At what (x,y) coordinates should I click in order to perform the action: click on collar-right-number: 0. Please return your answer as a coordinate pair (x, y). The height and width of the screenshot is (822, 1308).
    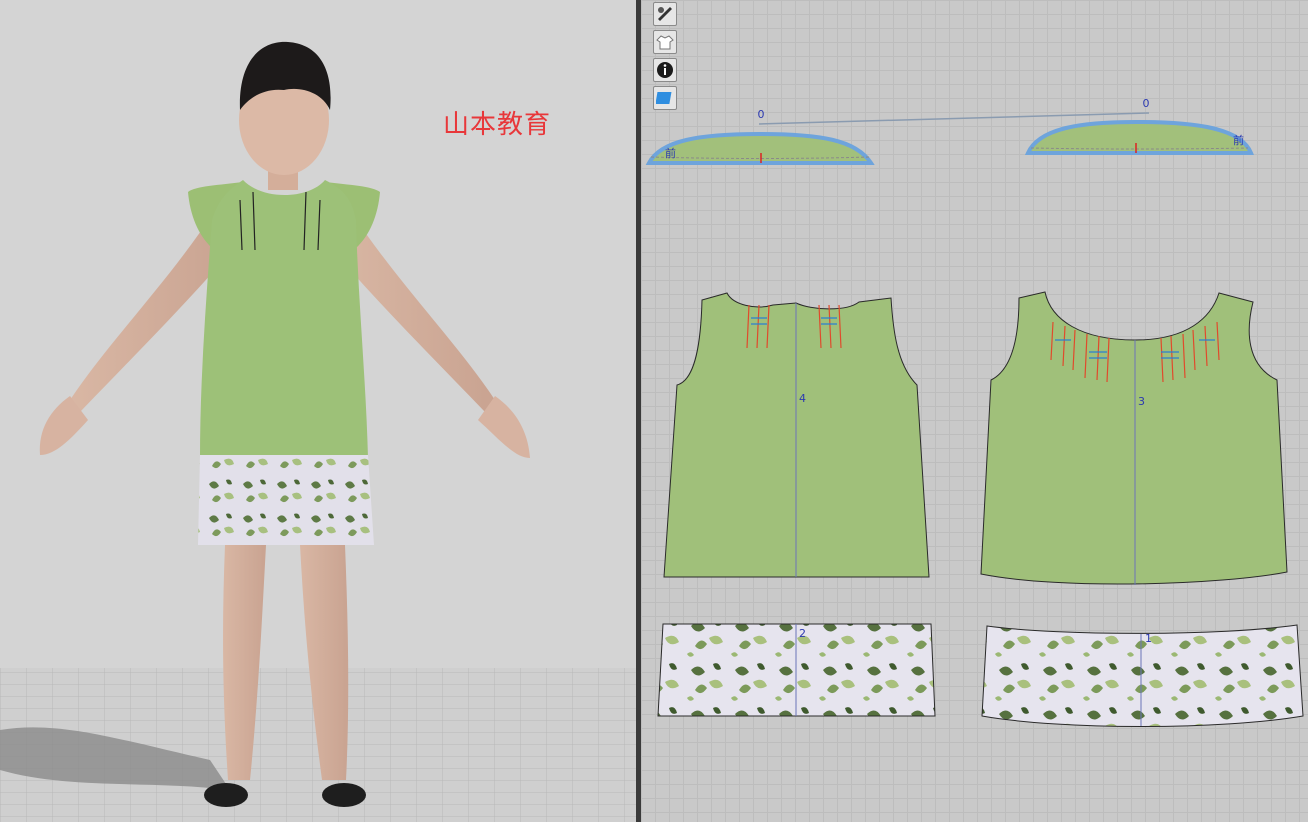
    Looking at the image, I should click on (1146, 103).